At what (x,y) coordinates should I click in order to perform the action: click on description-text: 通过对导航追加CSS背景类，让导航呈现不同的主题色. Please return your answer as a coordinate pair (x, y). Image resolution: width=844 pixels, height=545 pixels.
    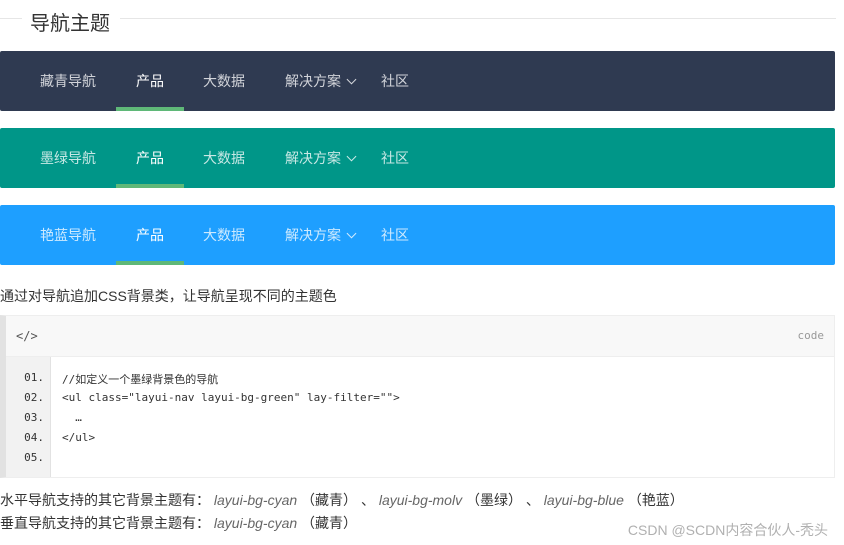
    Looking at the image, I should click on (168, 296).